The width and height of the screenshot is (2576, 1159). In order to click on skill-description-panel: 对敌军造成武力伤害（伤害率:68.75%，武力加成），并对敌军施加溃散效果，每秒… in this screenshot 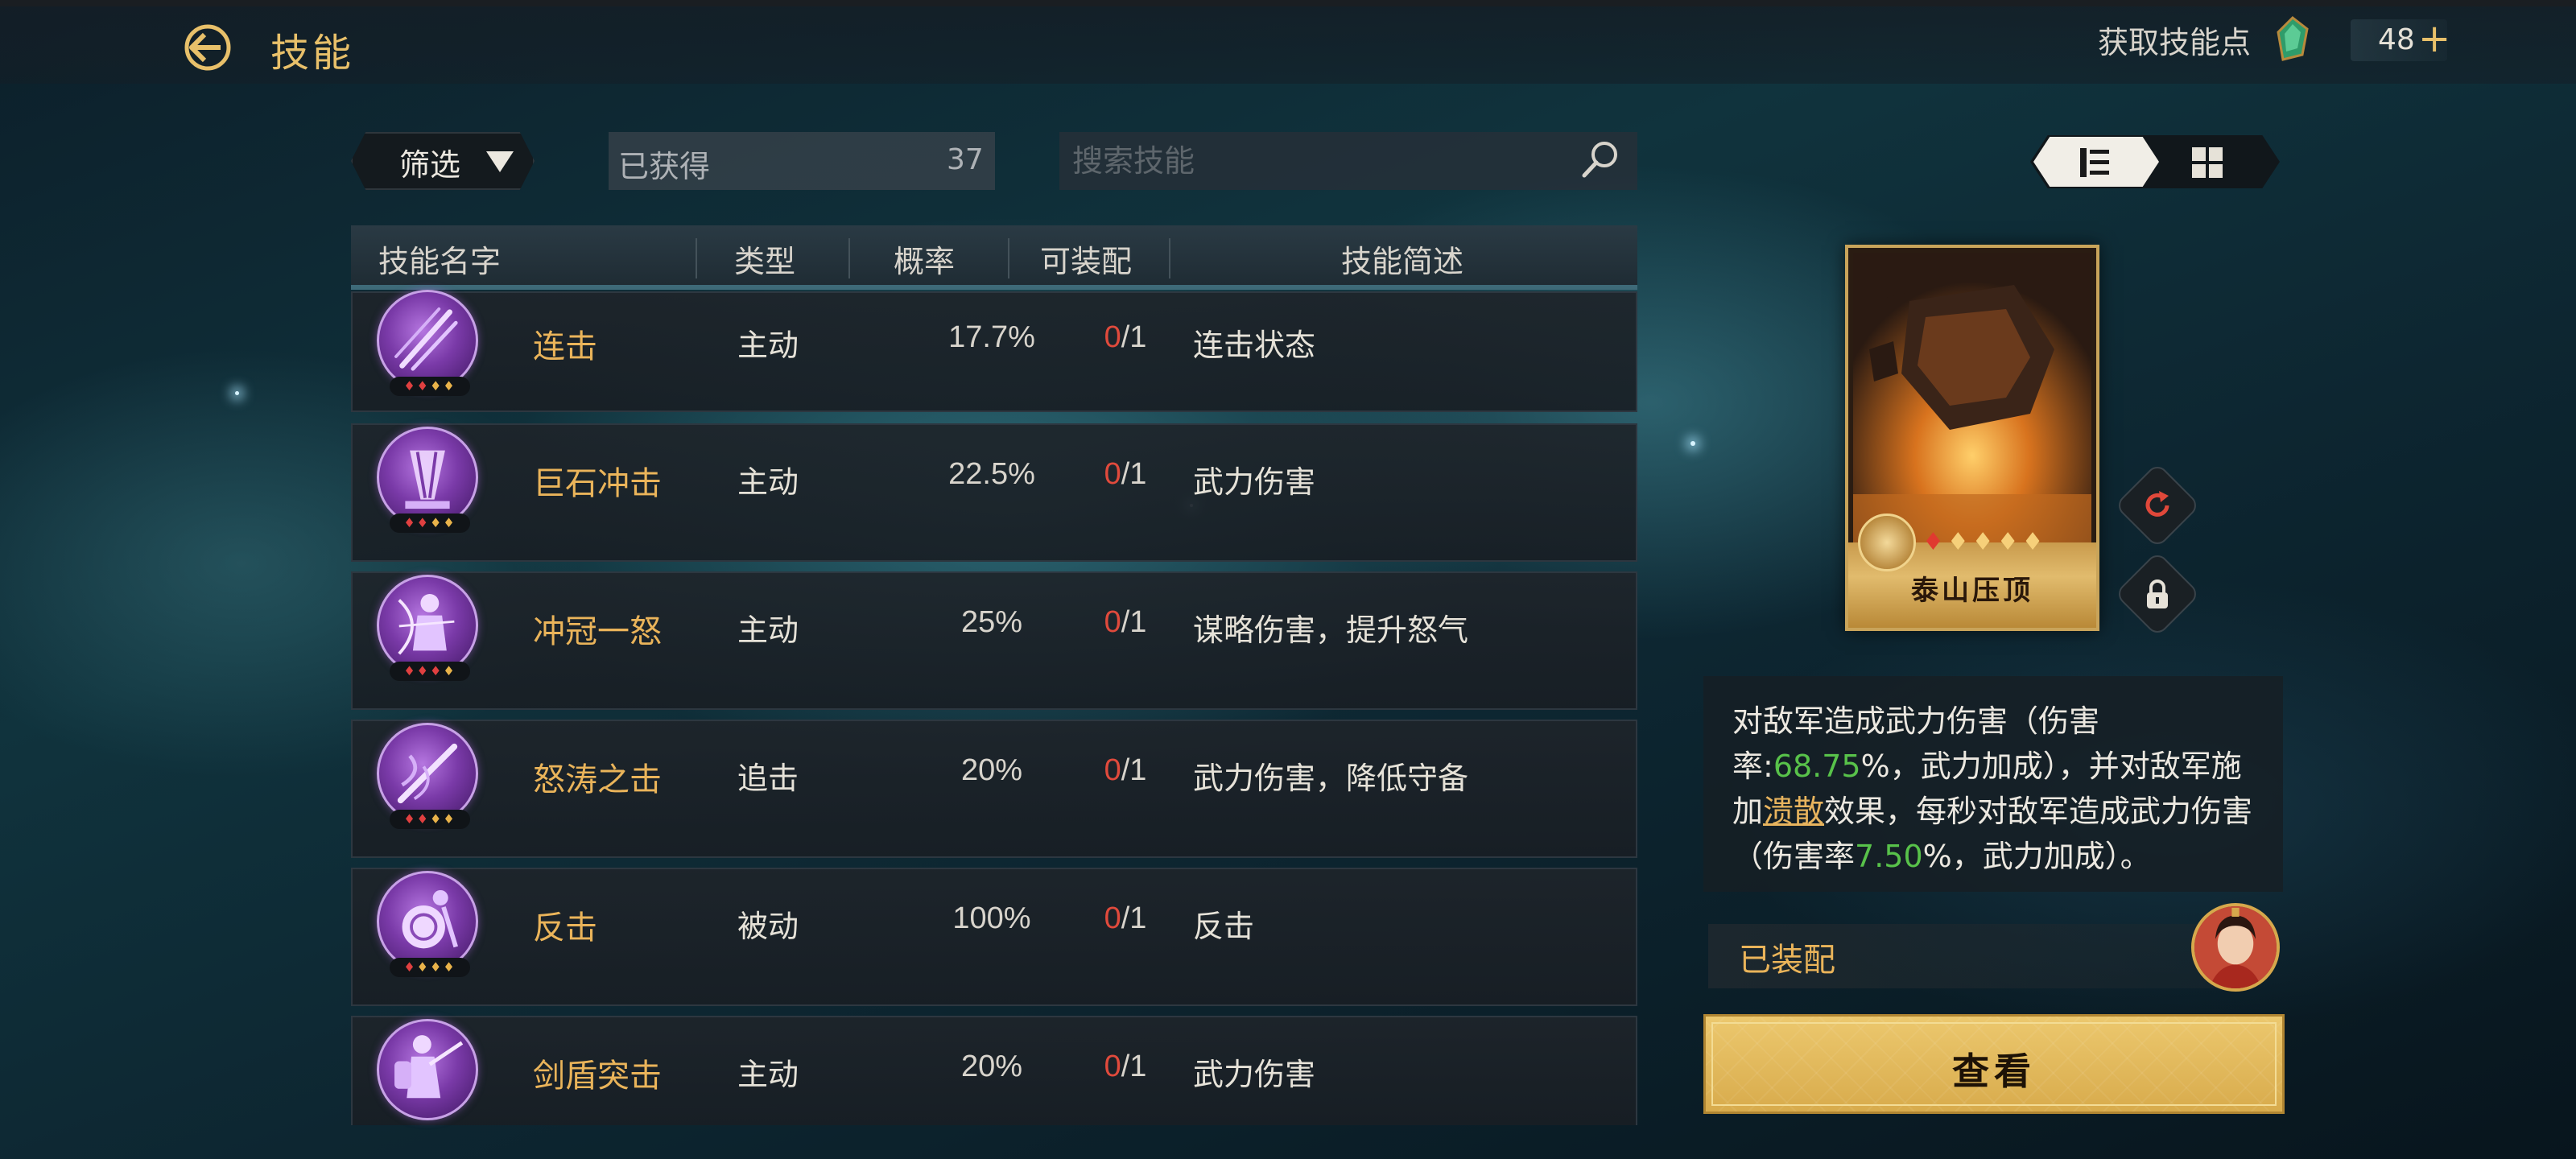, I will do `click(1993, 784)`.